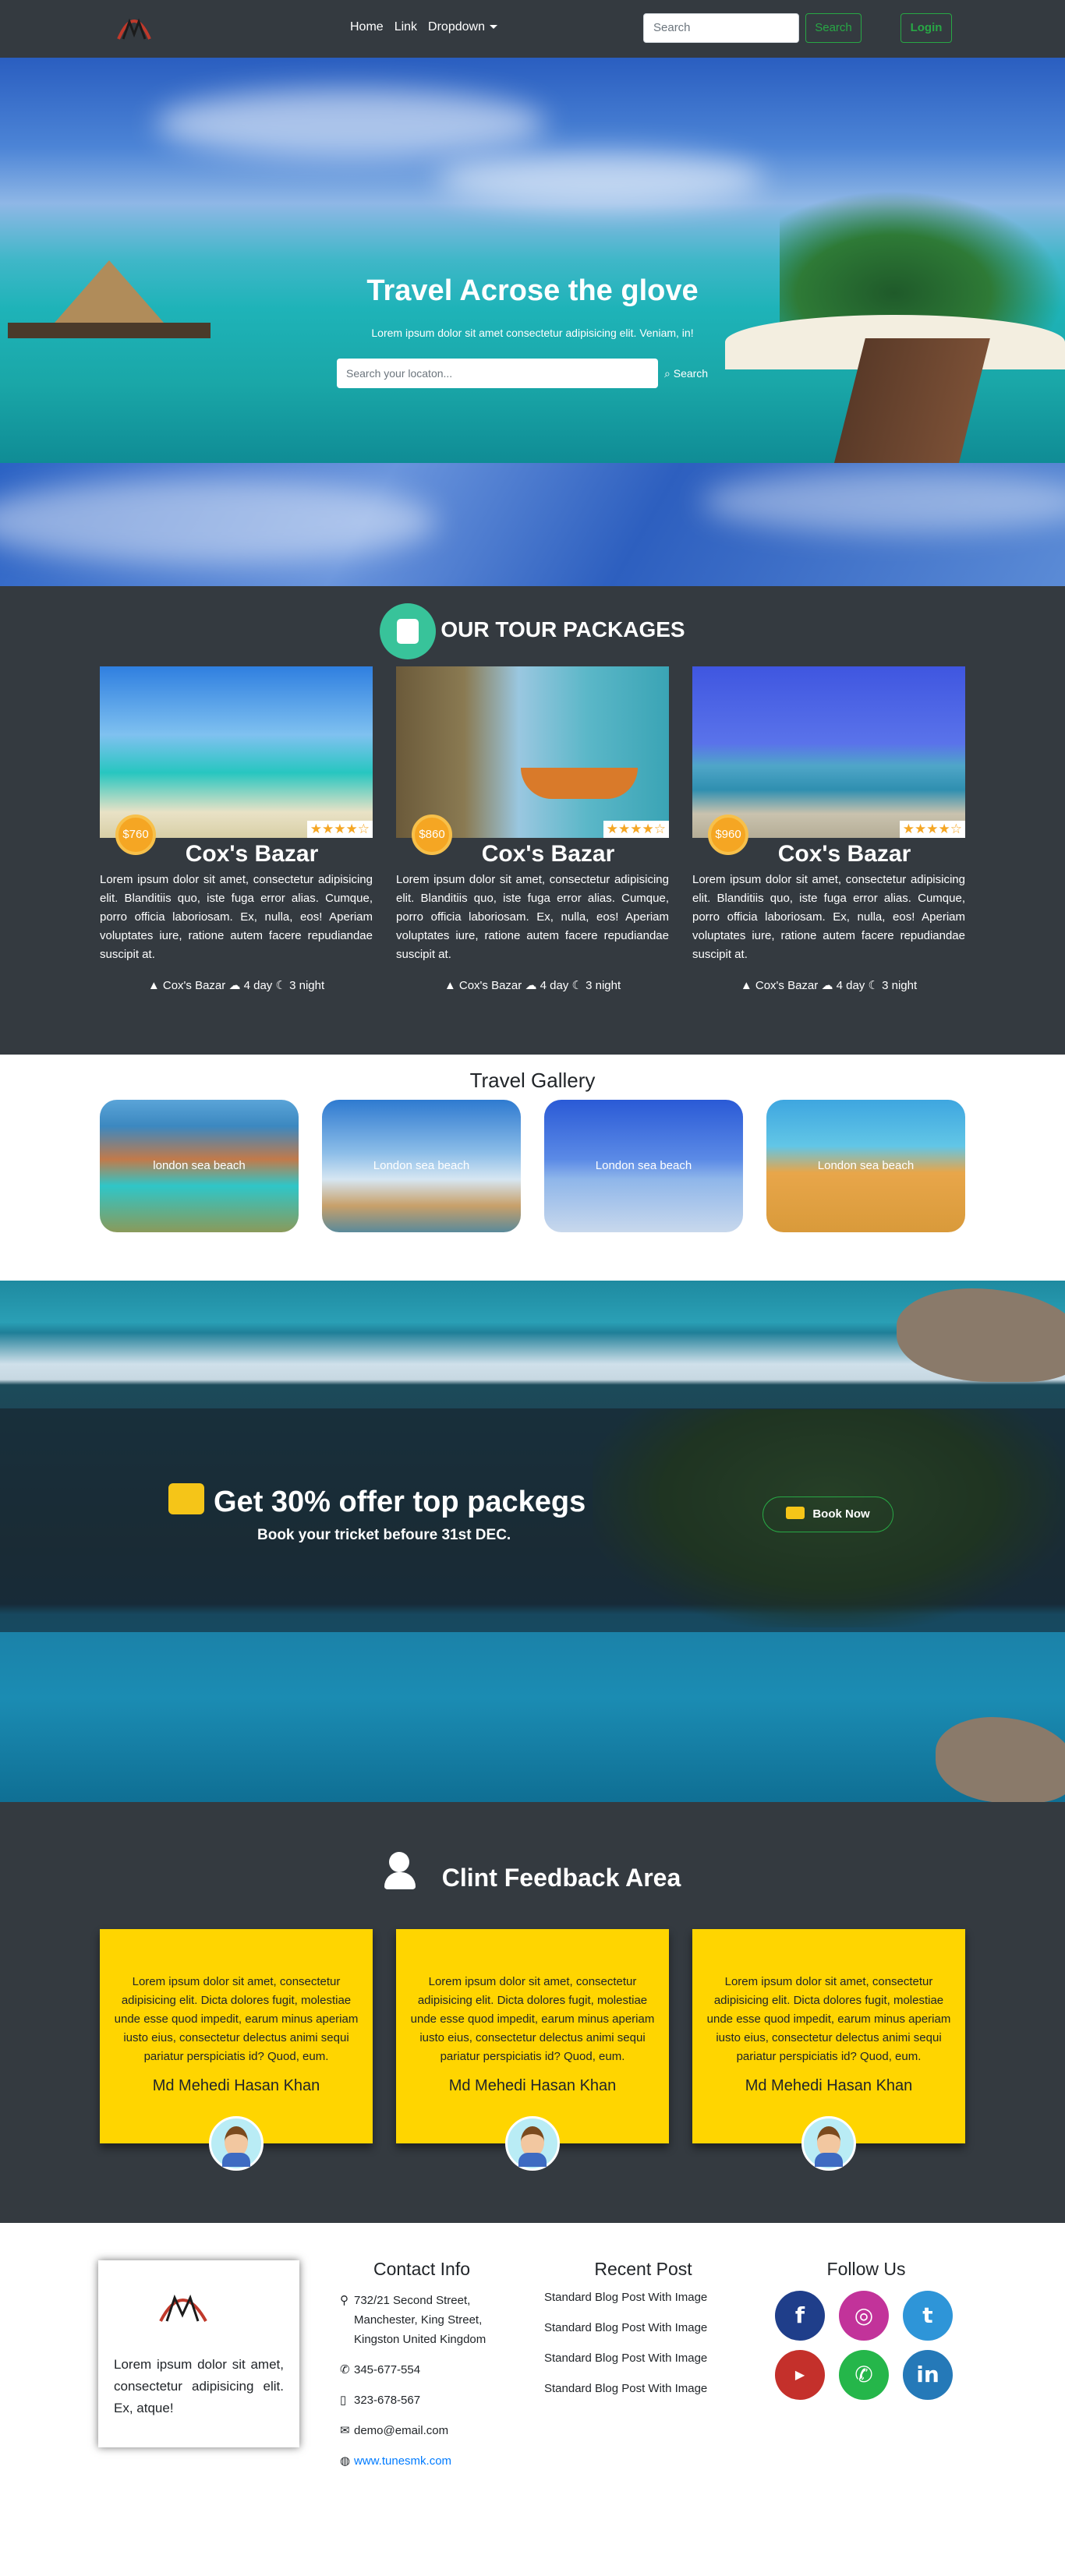 The image size is (1065, 2576). I want to click on contact-mobile: ▯ 323-678-567, so click(422, 2400).